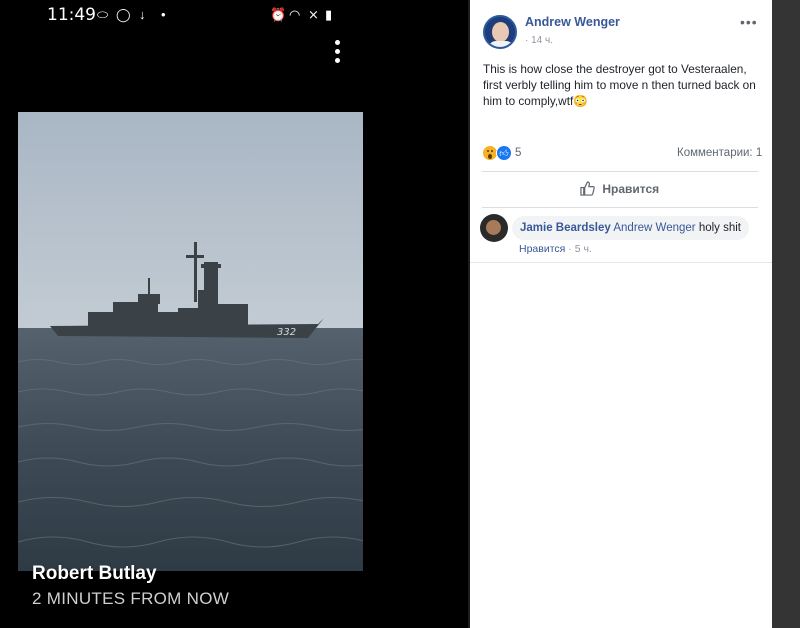  I want to click on story-time: 2 MINUTES FROM NOW, so click(131, 598).